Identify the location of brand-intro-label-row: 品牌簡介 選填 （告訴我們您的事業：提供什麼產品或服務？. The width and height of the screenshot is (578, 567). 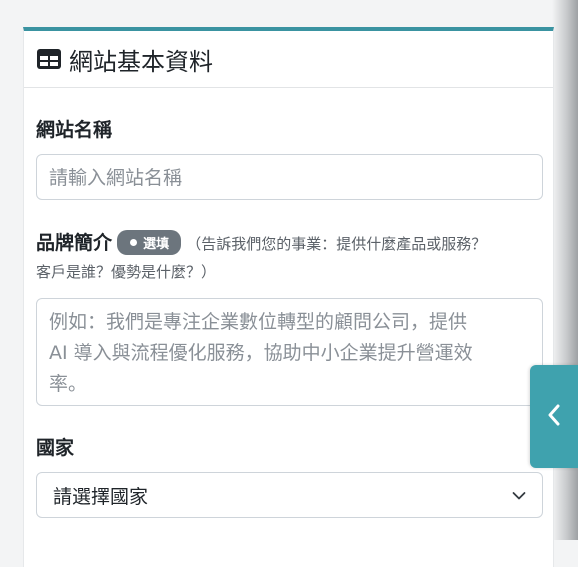
(289, 242).